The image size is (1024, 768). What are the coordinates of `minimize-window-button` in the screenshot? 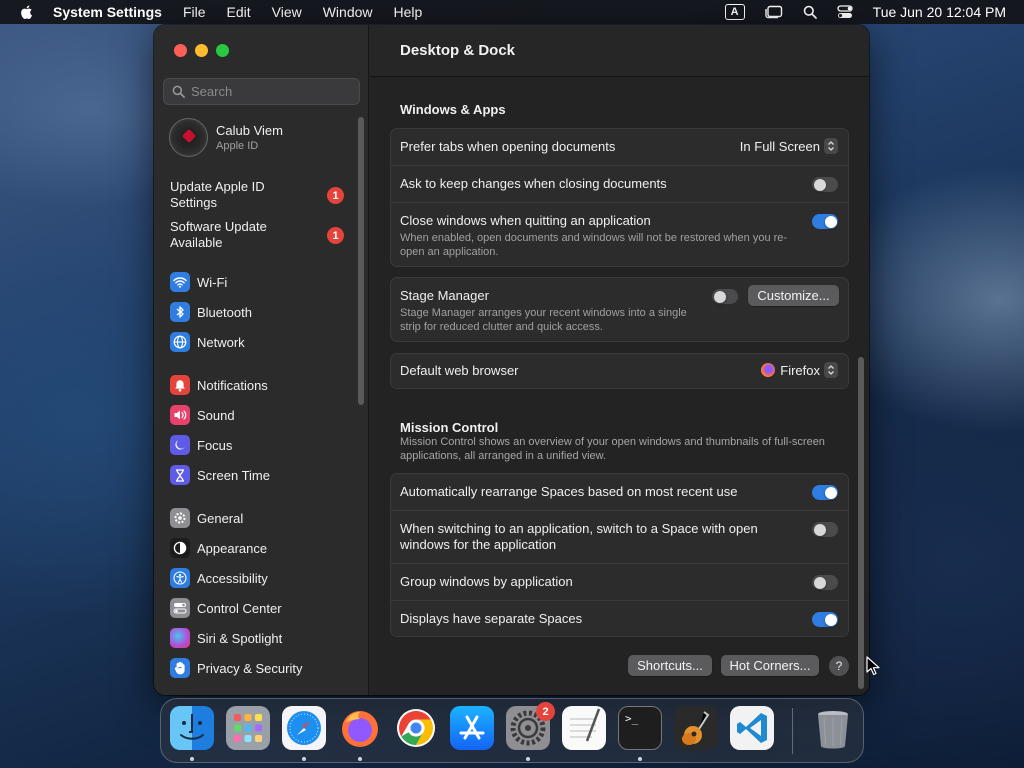 It's located at (201, 50).